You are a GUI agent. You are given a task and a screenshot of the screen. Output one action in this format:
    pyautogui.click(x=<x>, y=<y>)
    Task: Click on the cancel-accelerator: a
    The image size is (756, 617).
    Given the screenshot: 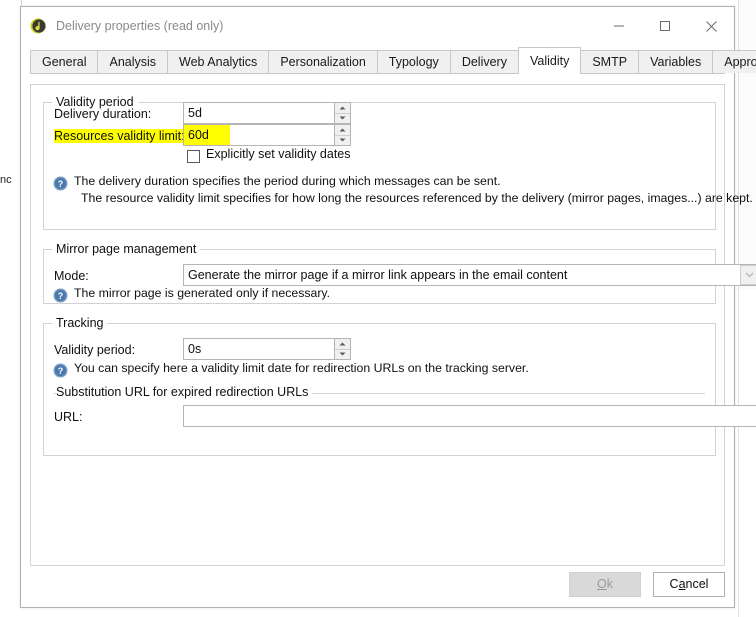 What is the action you would take?
    pyautogui.click(x=682, y=584)
    